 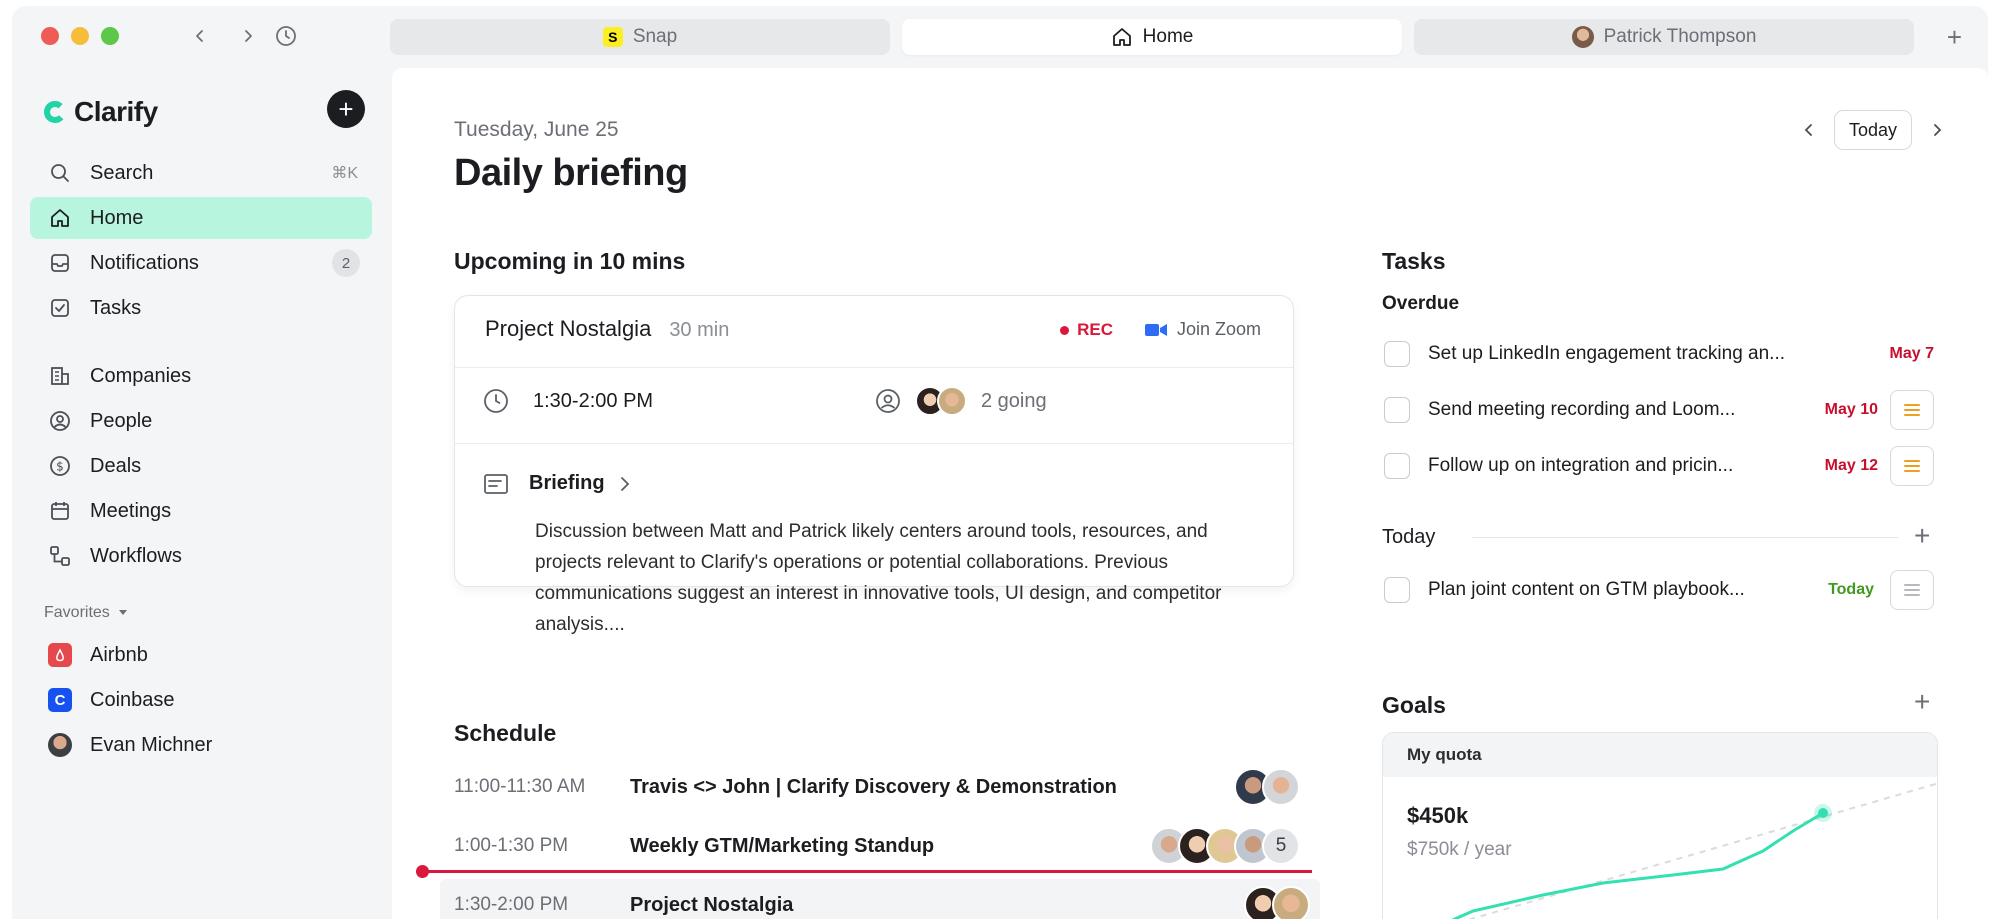 I want to click on add-task-button: +, so click(x=1922, y=536).